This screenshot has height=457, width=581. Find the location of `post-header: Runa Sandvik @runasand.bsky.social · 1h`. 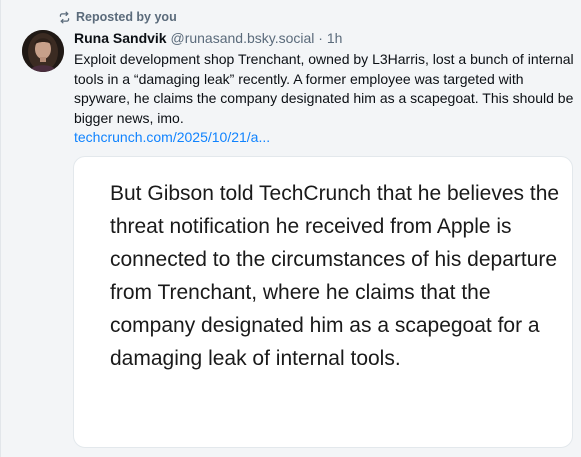

post-header: Runa Sandvik @runasand.bsky.social · 1h is located at coordinates (208, 38).